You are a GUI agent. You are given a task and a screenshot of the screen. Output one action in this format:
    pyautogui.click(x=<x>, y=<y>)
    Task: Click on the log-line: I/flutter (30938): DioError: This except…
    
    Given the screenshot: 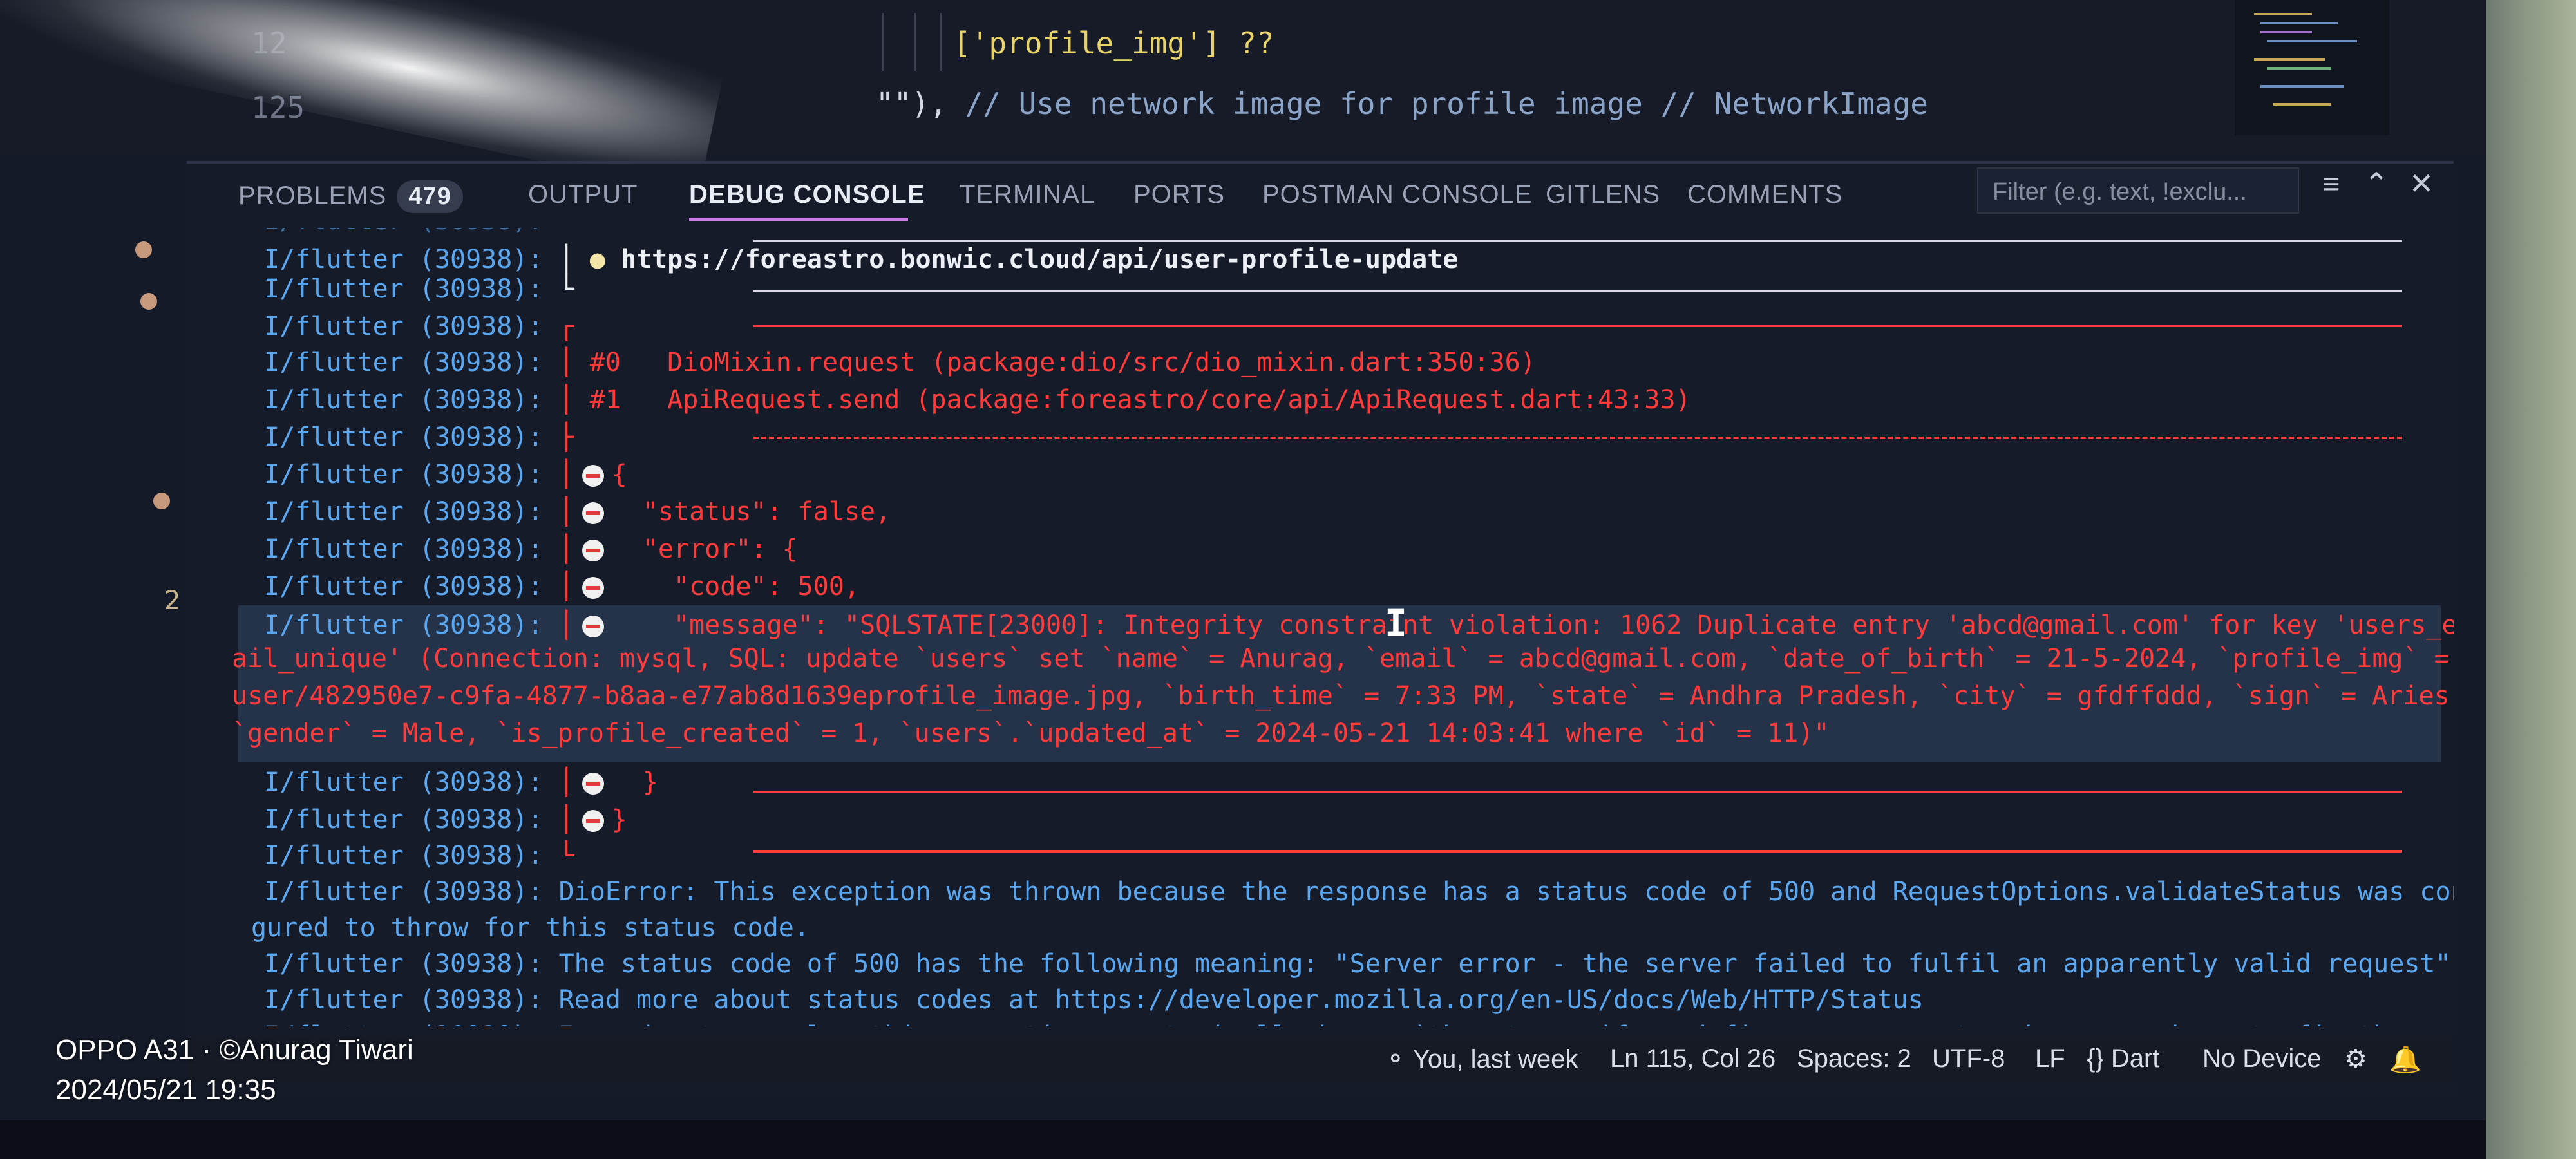 What is the action you would take?
    pyautogui.click(x=1359, y=891)
    